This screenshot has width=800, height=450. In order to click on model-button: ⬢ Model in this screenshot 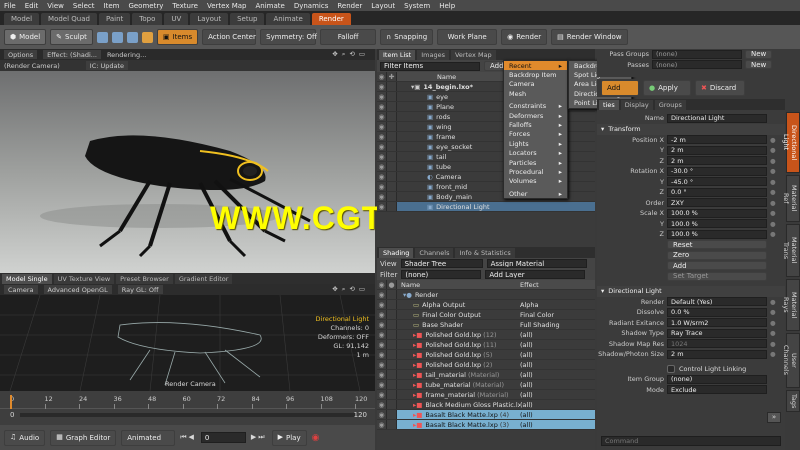, I will do `click(25, 37)`.